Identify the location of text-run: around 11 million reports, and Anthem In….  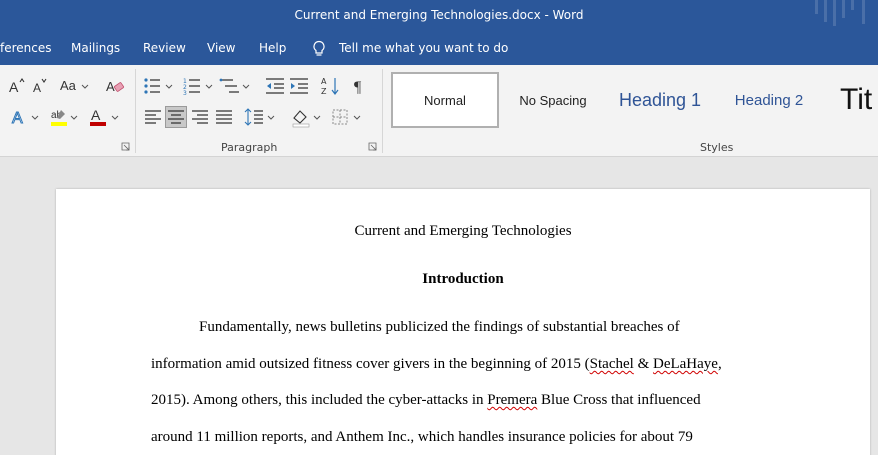
(422, 437).